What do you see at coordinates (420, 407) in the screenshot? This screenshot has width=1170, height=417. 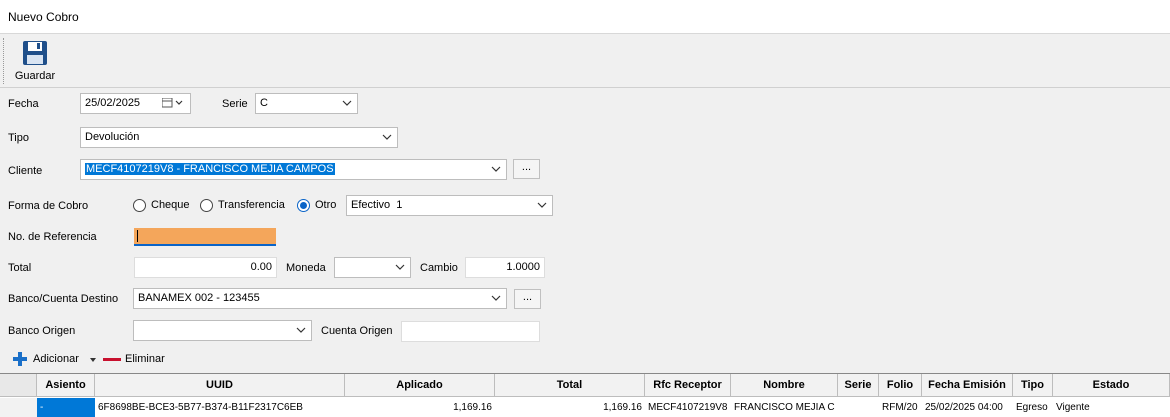 I see `cell-aplicado: 1,169.16` at bounding box center [420, 407].